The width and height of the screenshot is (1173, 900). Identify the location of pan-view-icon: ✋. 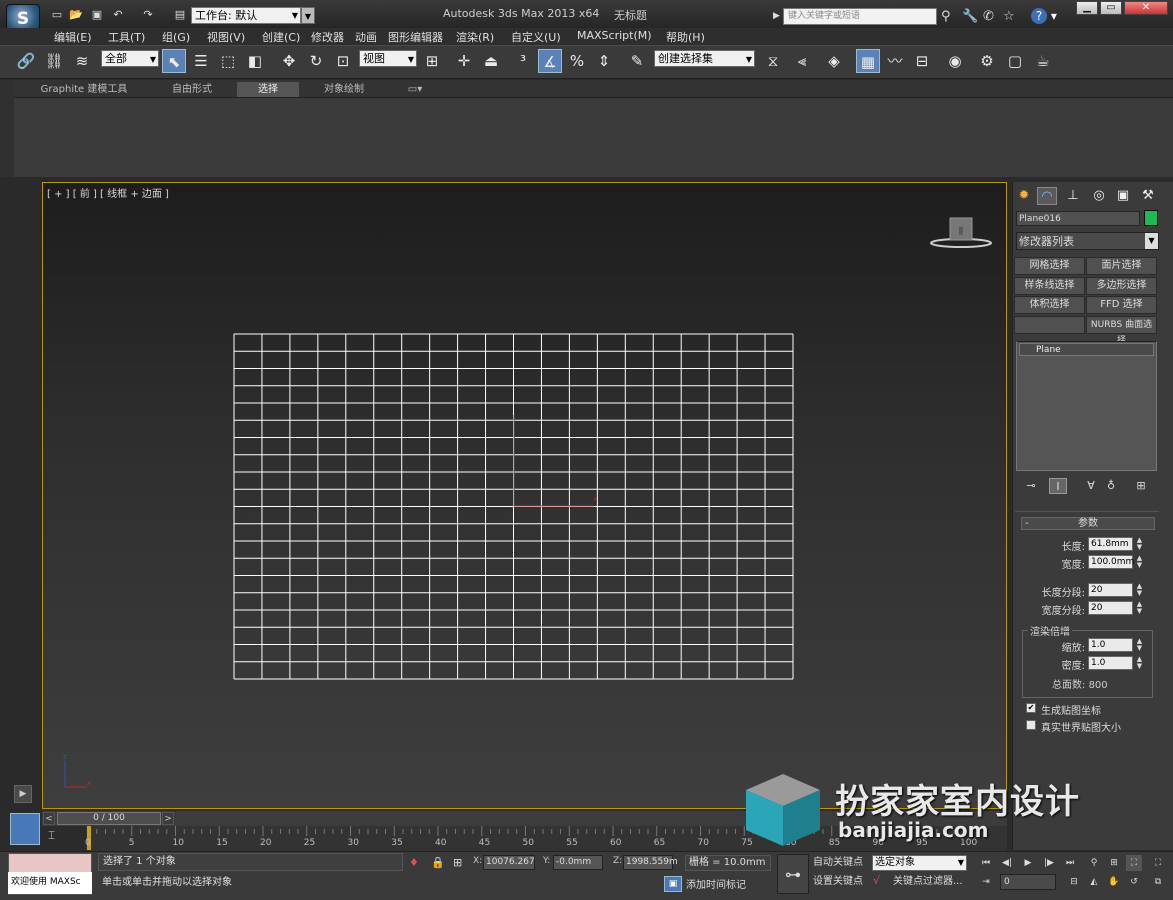
(1114, 882).